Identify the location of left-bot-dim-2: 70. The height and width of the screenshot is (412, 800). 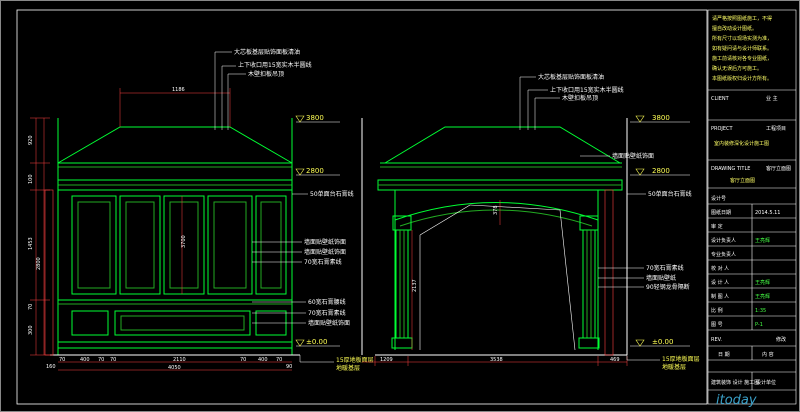
(101, 360).